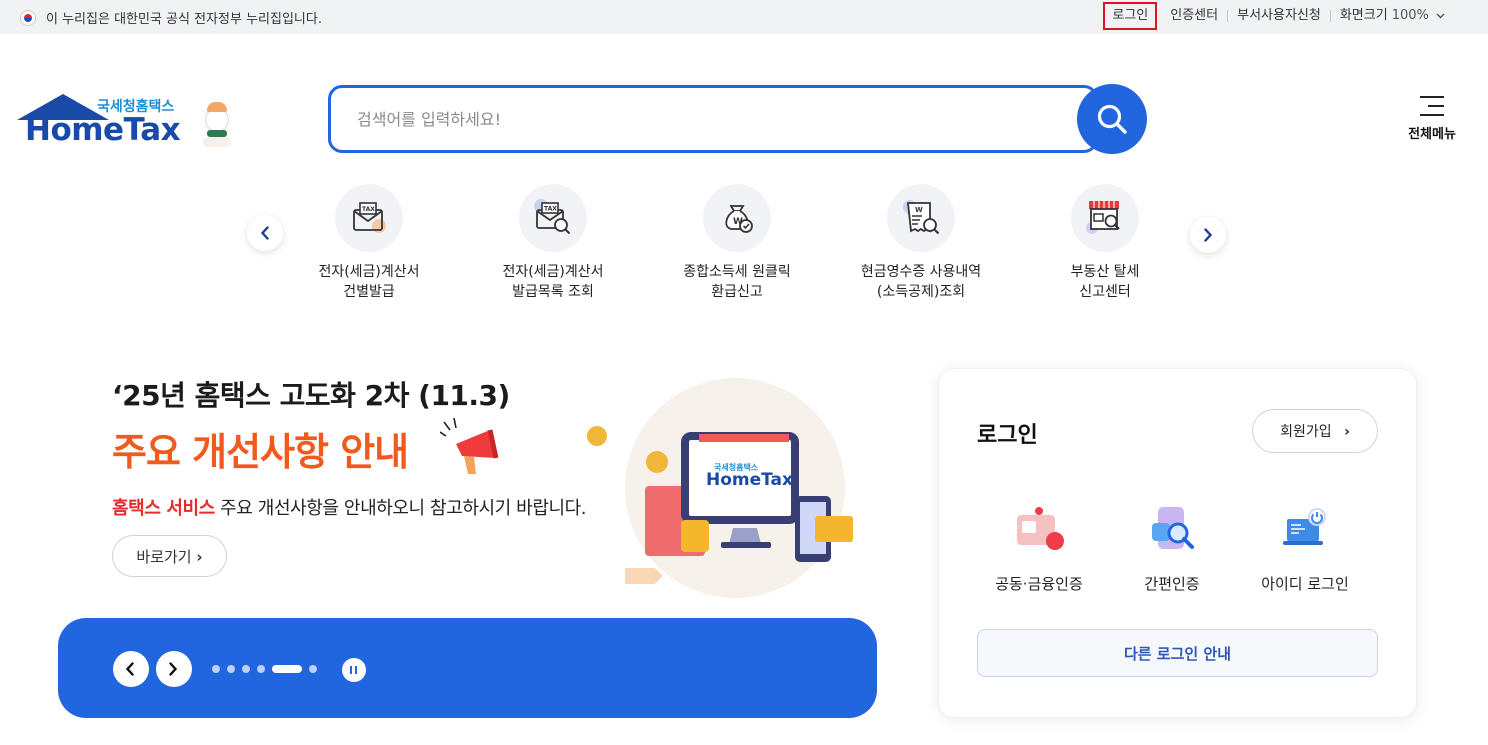 The image size is (1488, 745). I want to click on banner-pause-button, so click(354, 670).